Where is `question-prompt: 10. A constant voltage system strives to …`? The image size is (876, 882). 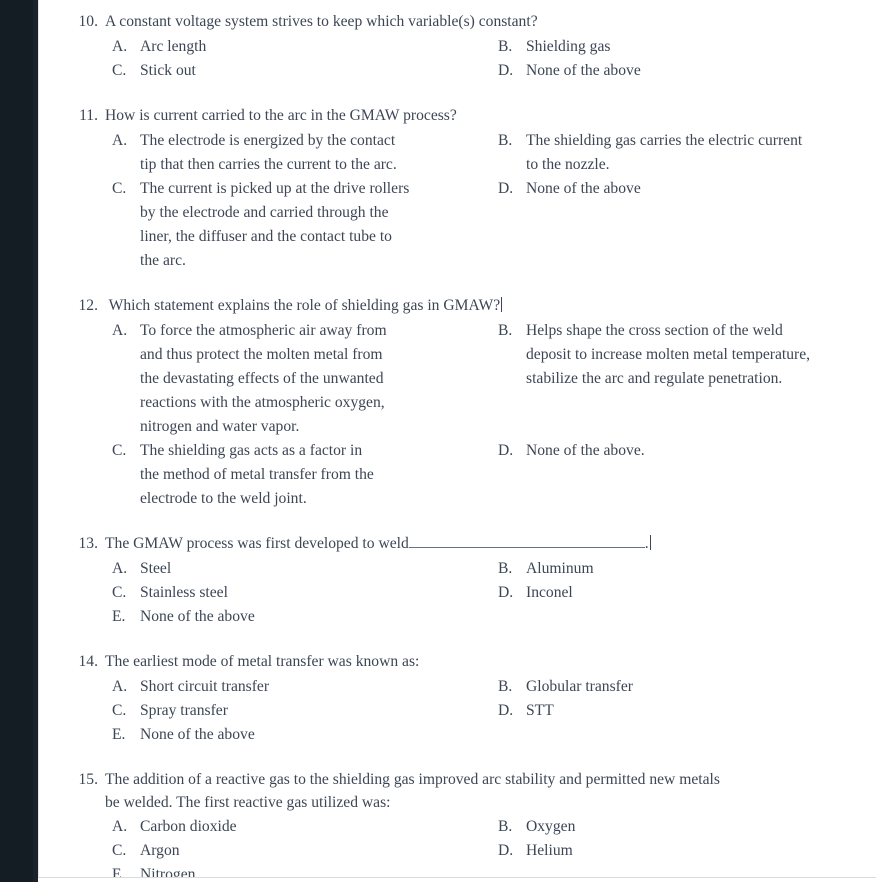 question-prompt: 10. A constant voltage system strives to … is located at coordinates (470, 22).